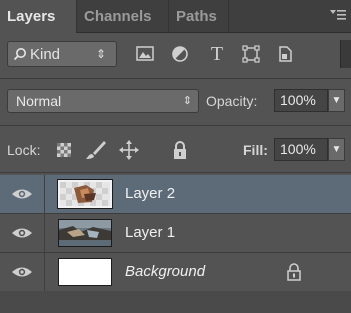 Image resolution: width=351 pixels, height=313 pixels. What do you see at coordinates (232, 101) in the screenshot?
I see `opacity-label: Opacity:` at bounding box center [232, 101].